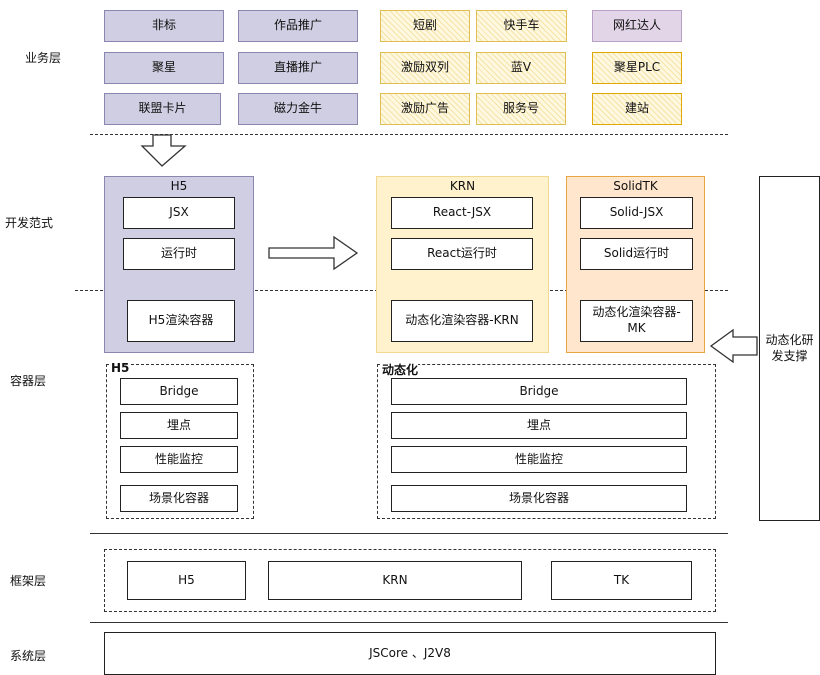 This screenshot has height=675, width=820. I want to click on biz-item: 短剧, so click(425, 26).